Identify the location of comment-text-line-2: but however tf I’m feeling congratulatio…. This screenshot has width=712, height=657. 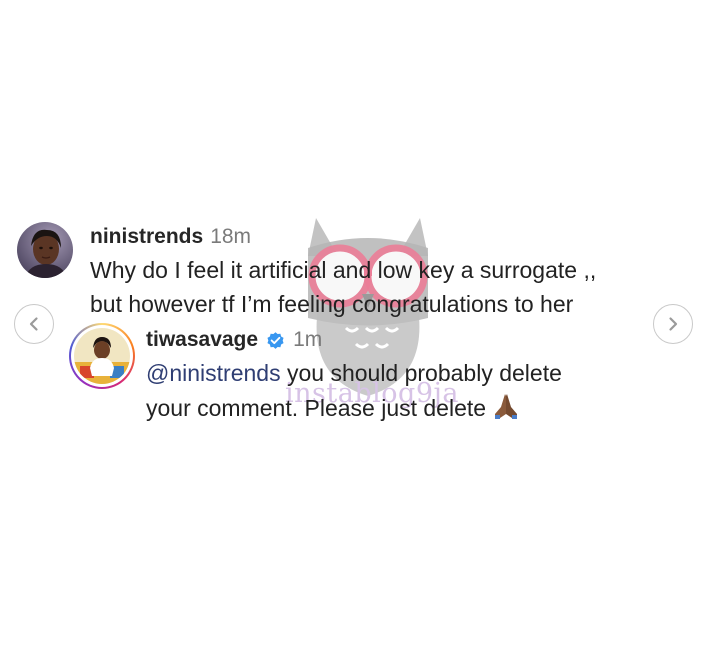
(332, 304).